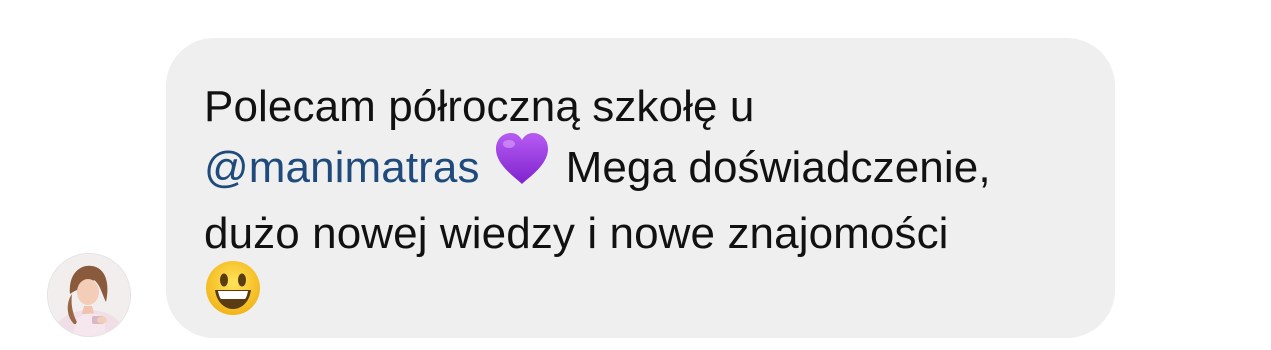 The width and height of the screenshot is (1271, 350). I want to click on grinning-face-icon, so click(233, 295).